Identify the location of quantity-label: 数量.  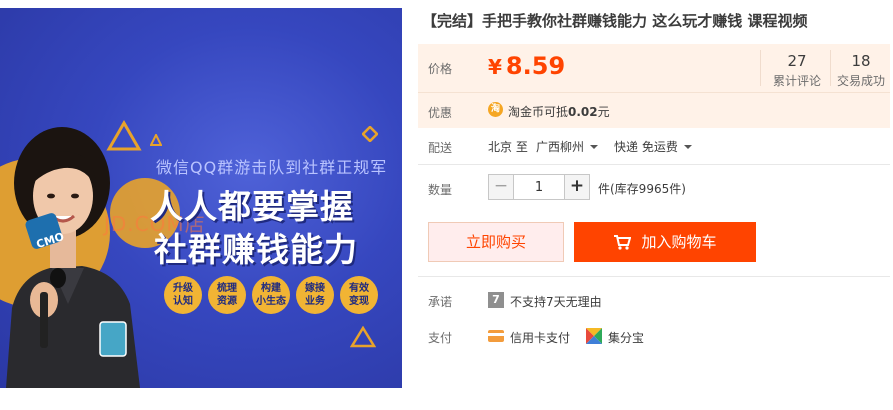
(440, 190).